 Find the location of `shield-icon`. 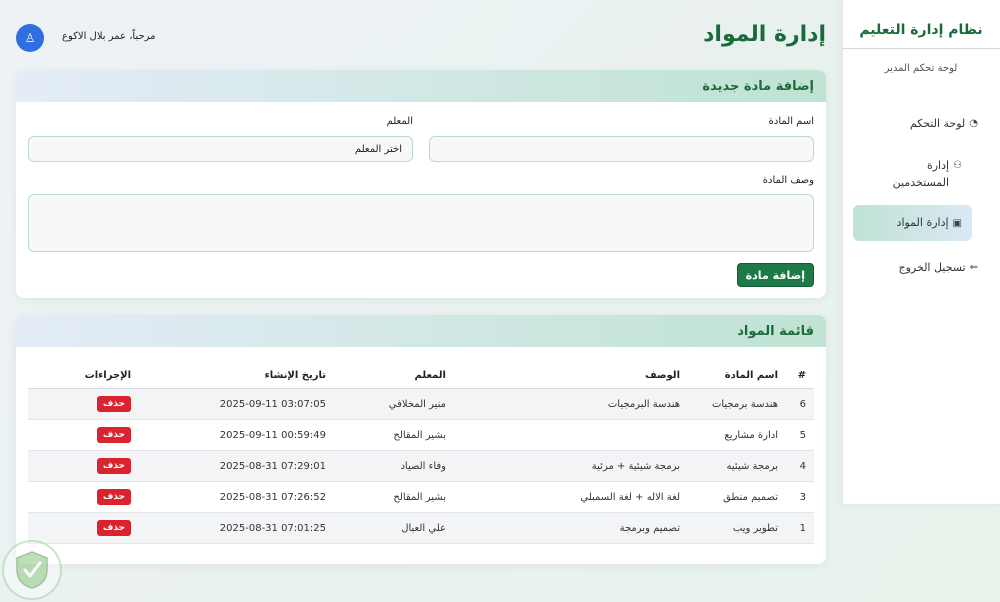

shield-icon is located at coordinates (32, 570).